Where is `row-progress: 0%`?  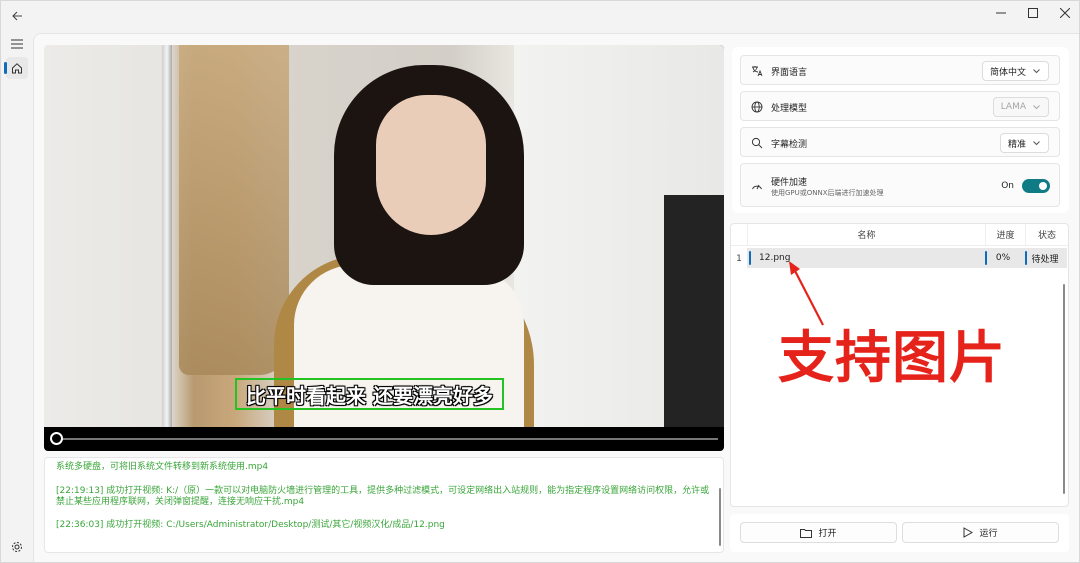
row-progress: 0% is located at coordinates (1003, 258).